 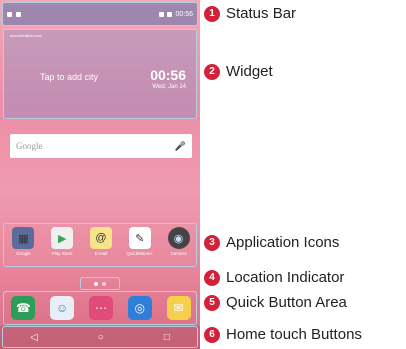 I want to click on app-icons-outline, so click(x=100, y=245).